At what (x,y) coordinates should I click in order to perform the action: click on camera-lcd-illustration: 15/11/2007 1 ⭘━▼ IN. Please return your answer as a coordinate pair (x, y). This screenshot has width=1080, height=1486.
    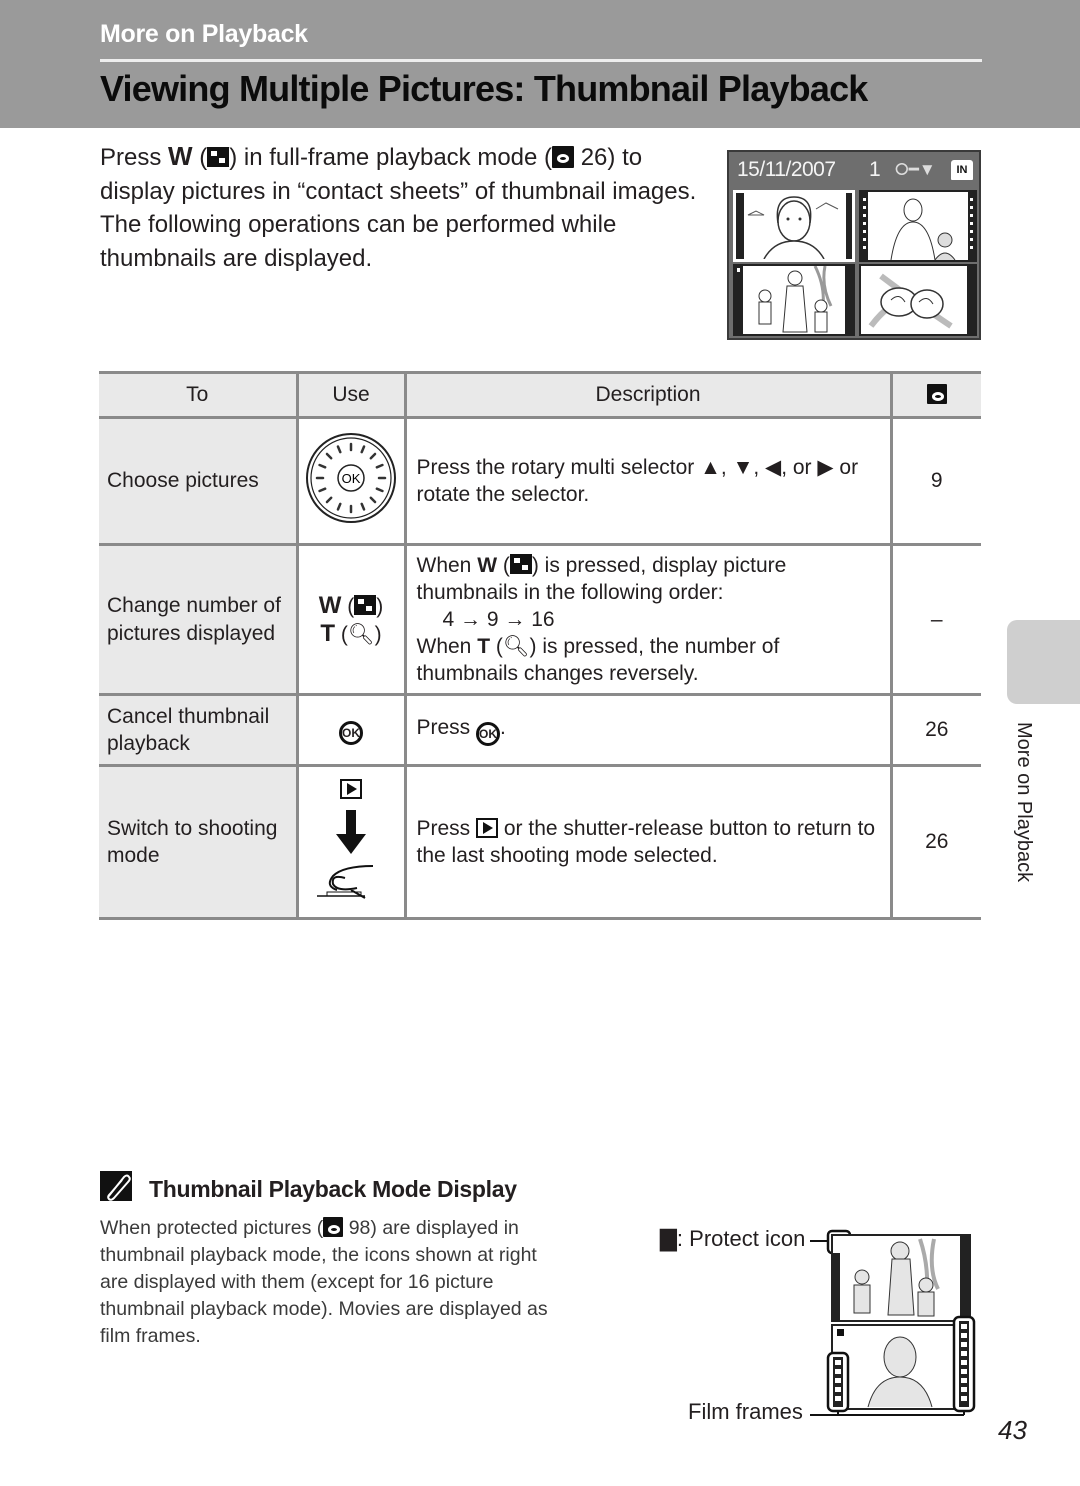
    Looking at the image, I should click on (854, 245).